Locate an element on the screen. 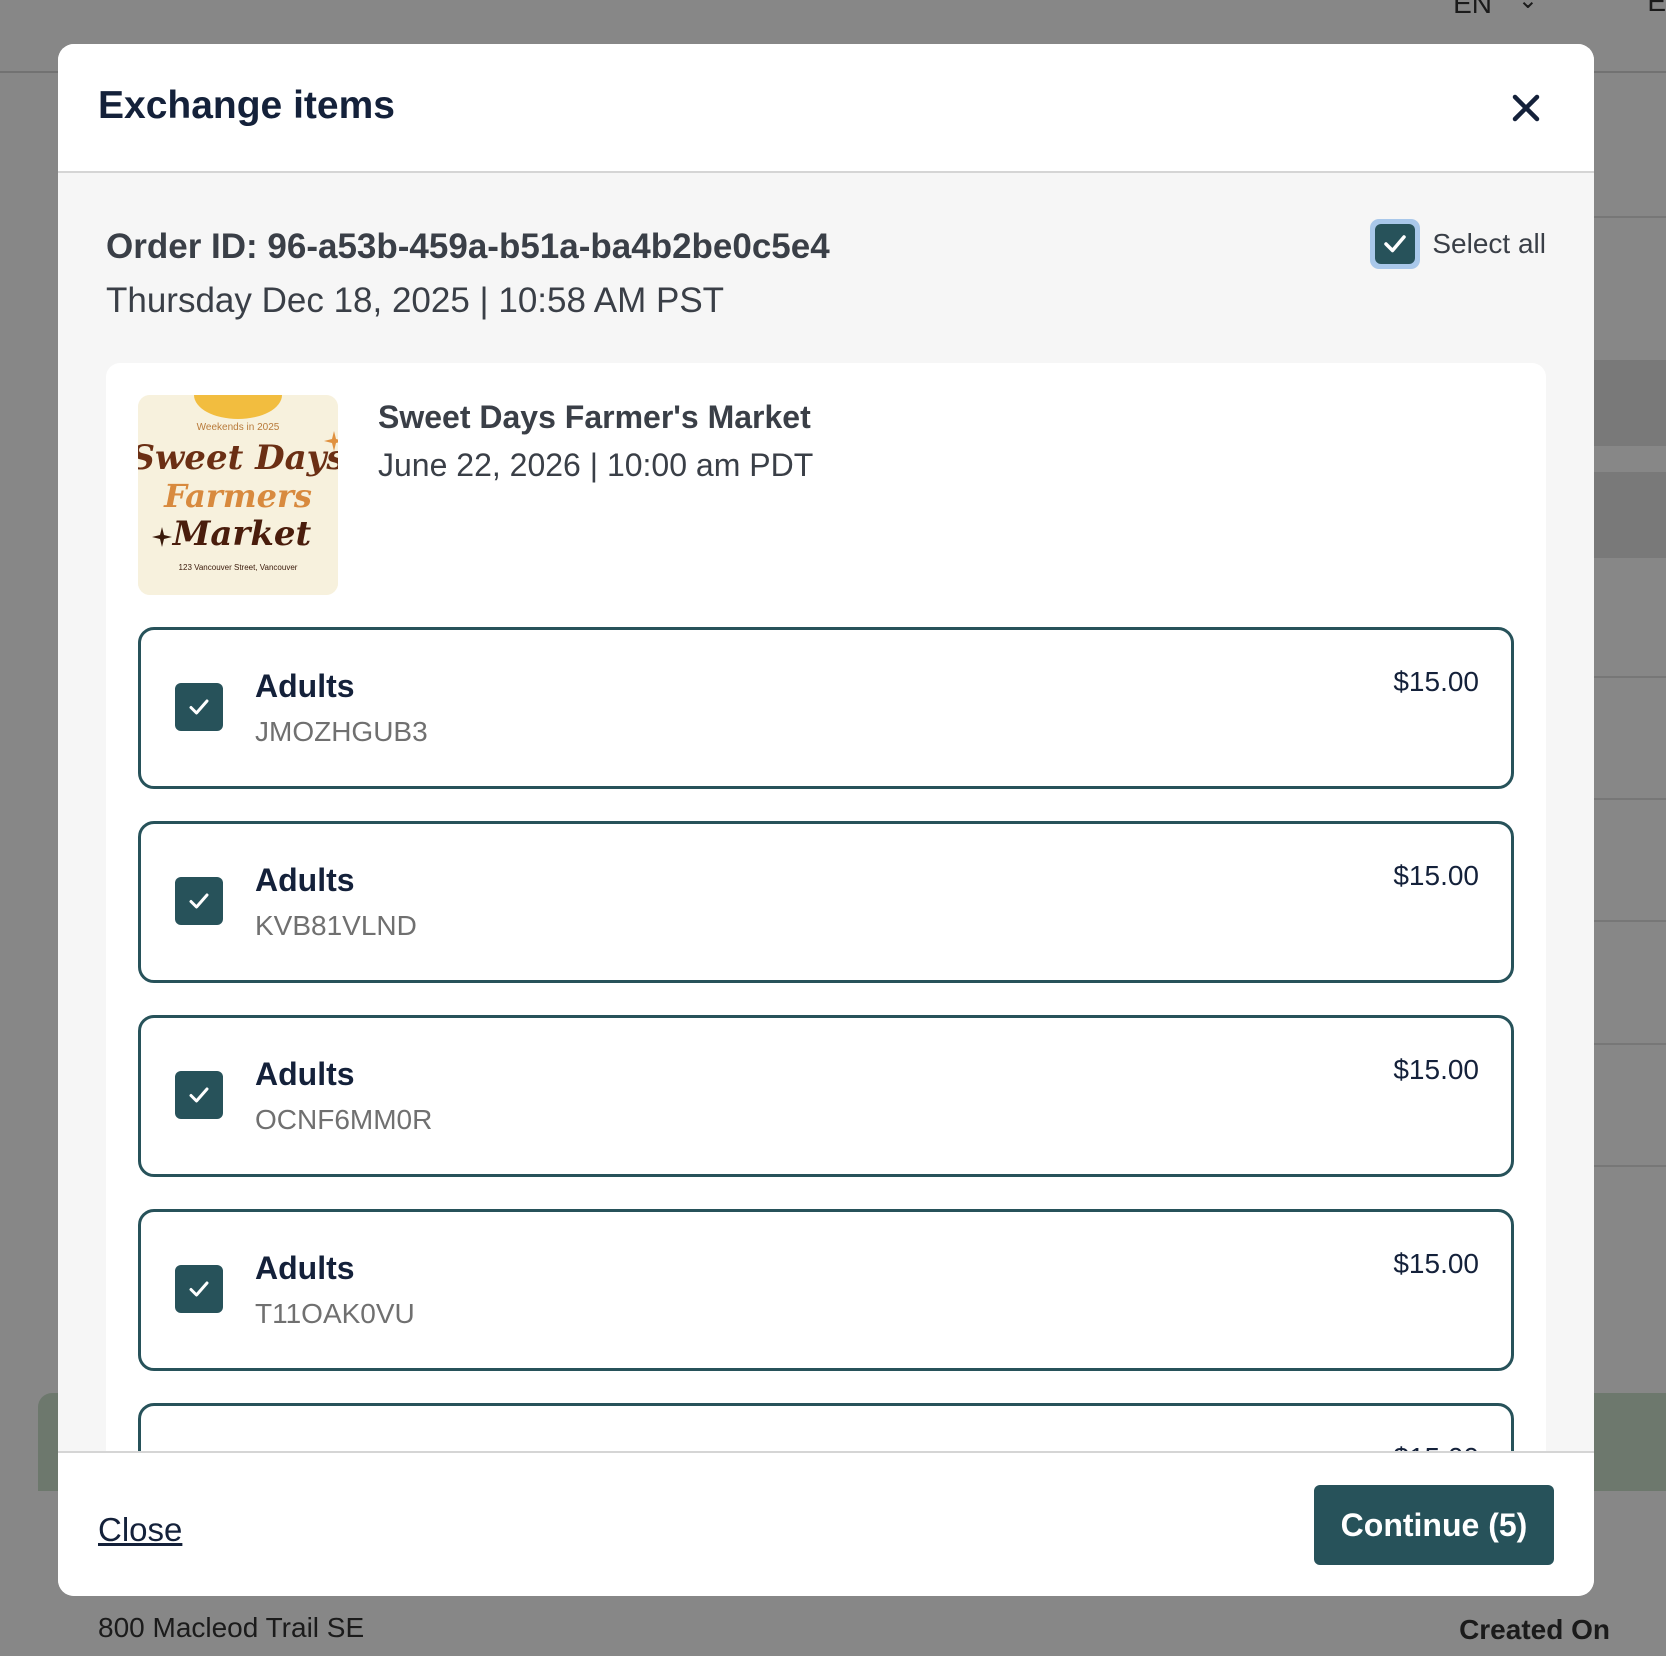 The height and width of the screenshot is (1656, 1666). poster-line2: Farmers is located at coordinates (237, 496).